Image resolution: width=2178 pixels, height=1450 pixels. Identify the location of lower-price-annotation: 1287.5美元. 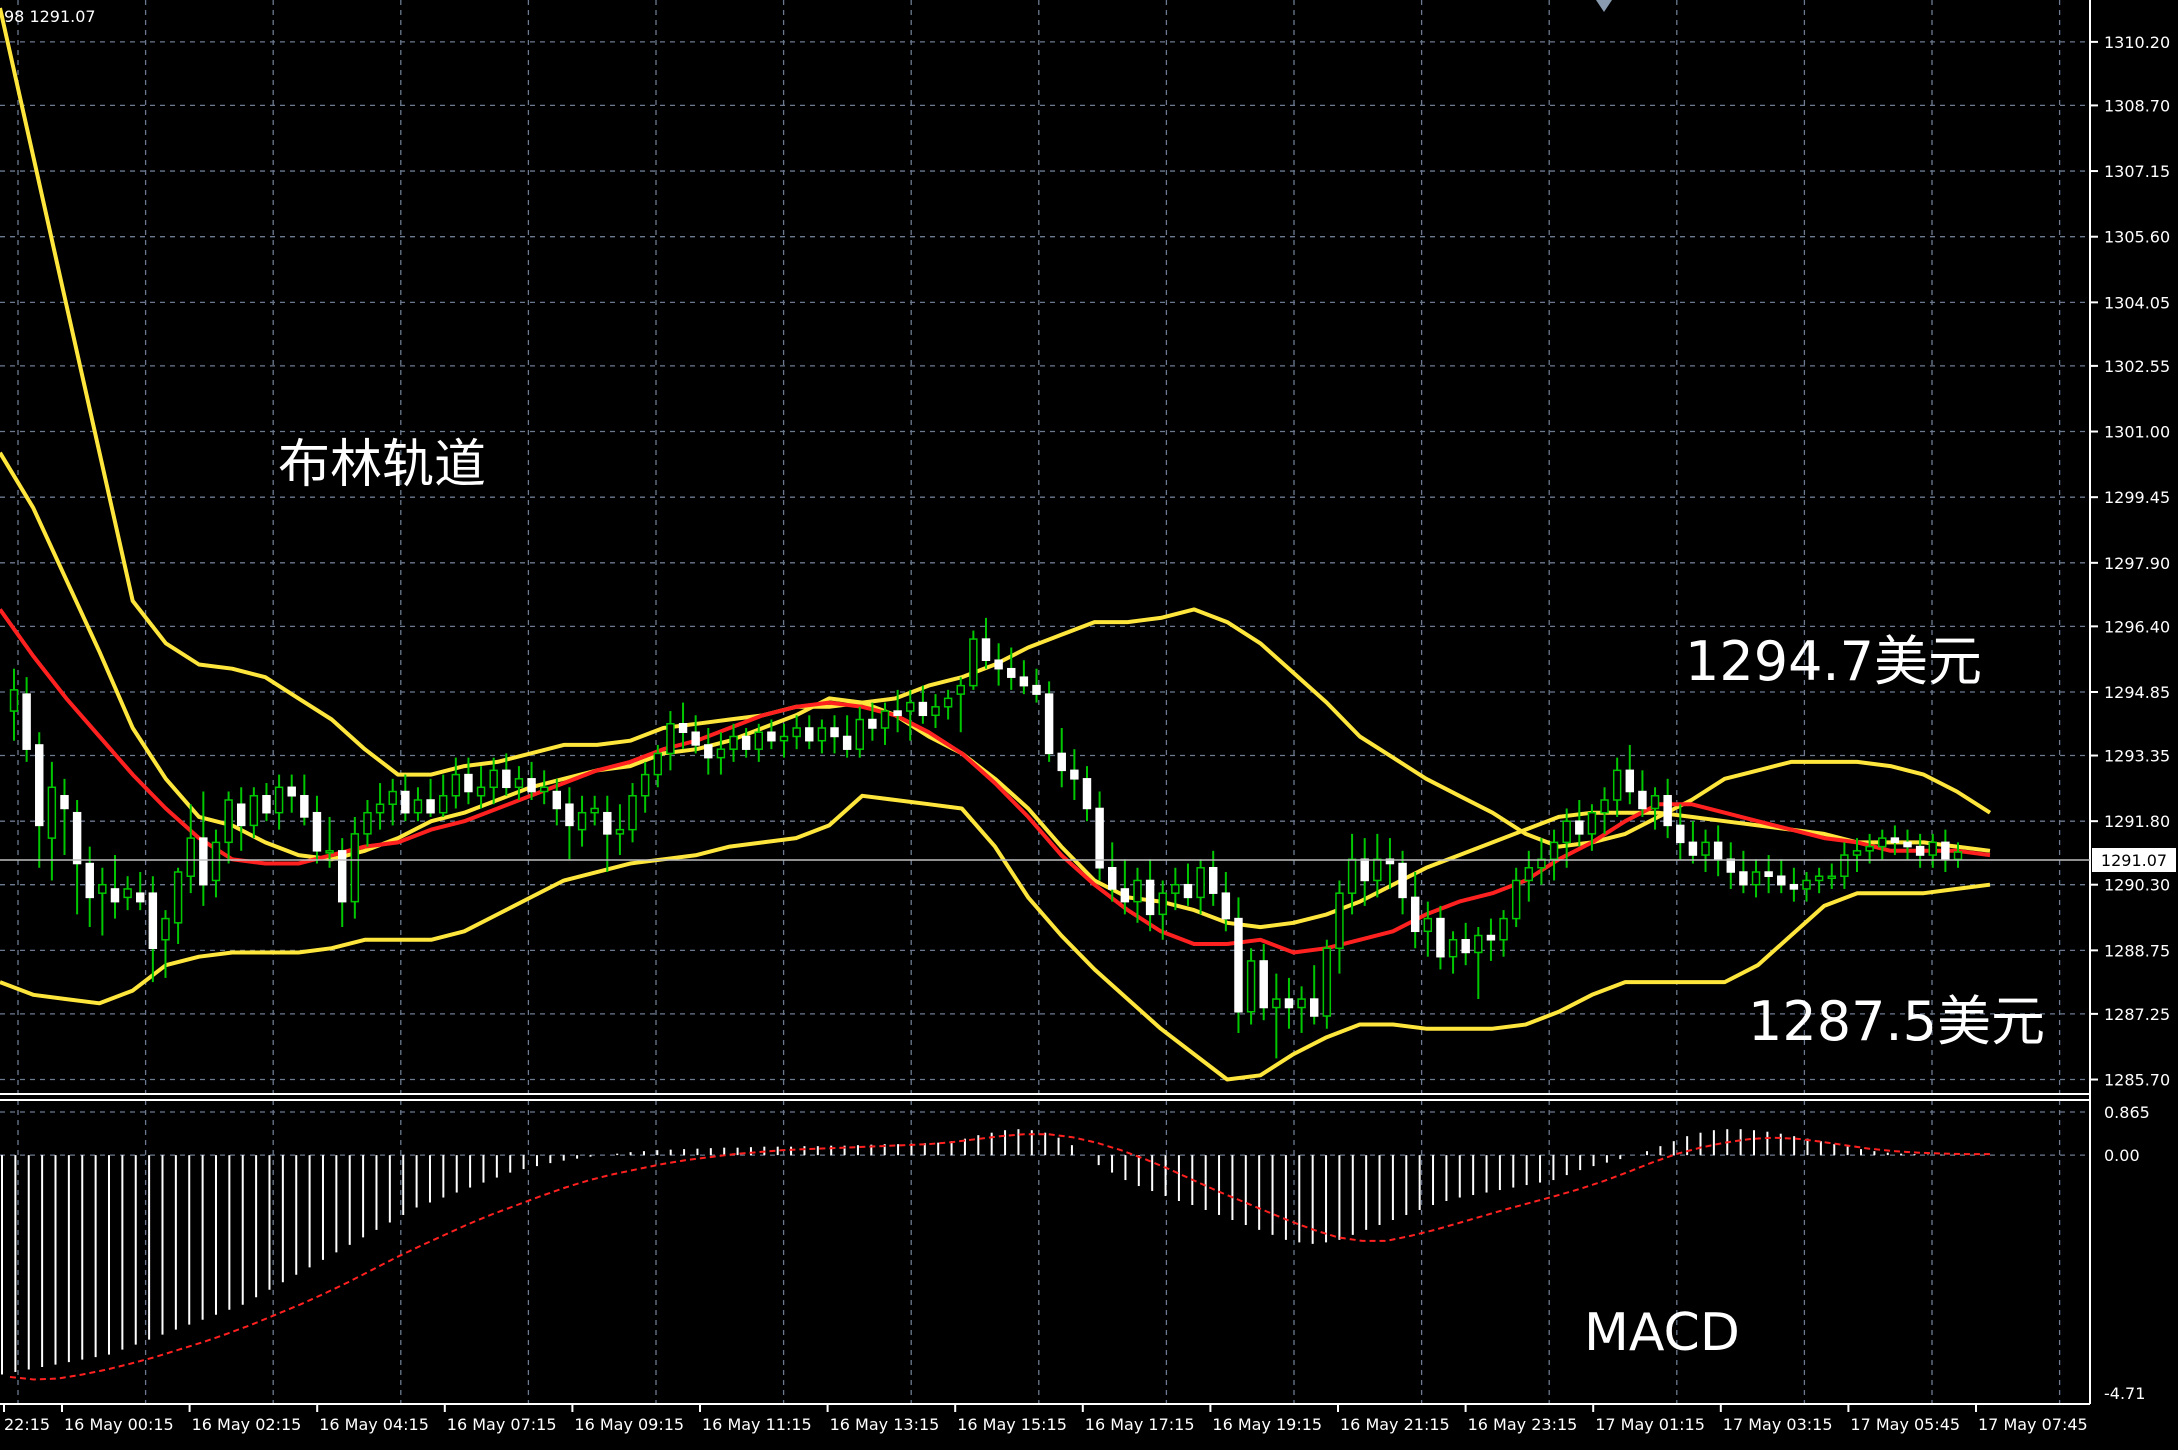
(1896, 1021).